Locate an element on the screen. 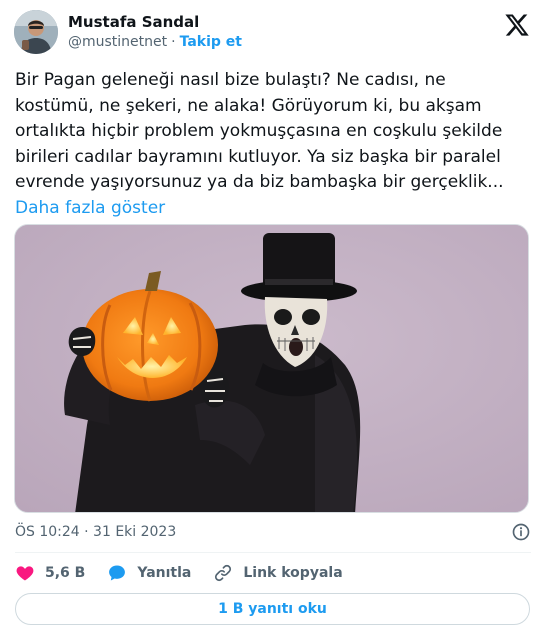 Image resolution: width=546 pixels, height=634 pixels. read-replies-button: 1 B yanıtı oku is located at coordinates (272, 609).